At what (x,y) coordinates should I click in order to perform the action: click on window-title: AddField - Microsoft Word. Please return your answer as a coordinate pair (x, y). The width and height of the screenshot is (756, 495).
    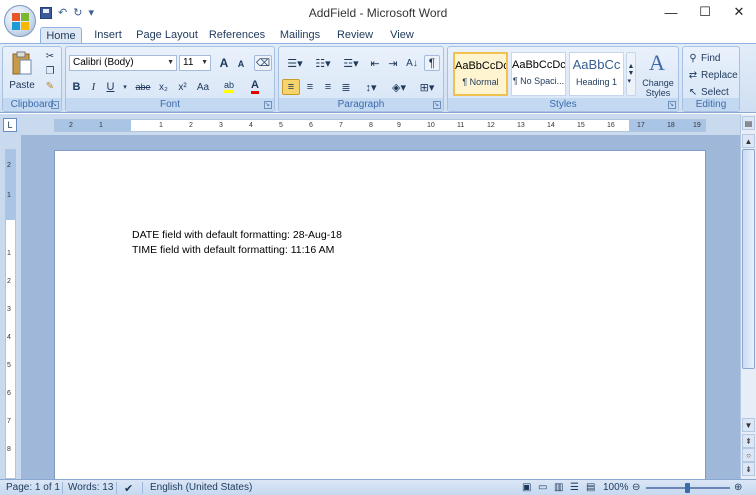
    Looking at the image, I should click on (378, 13).